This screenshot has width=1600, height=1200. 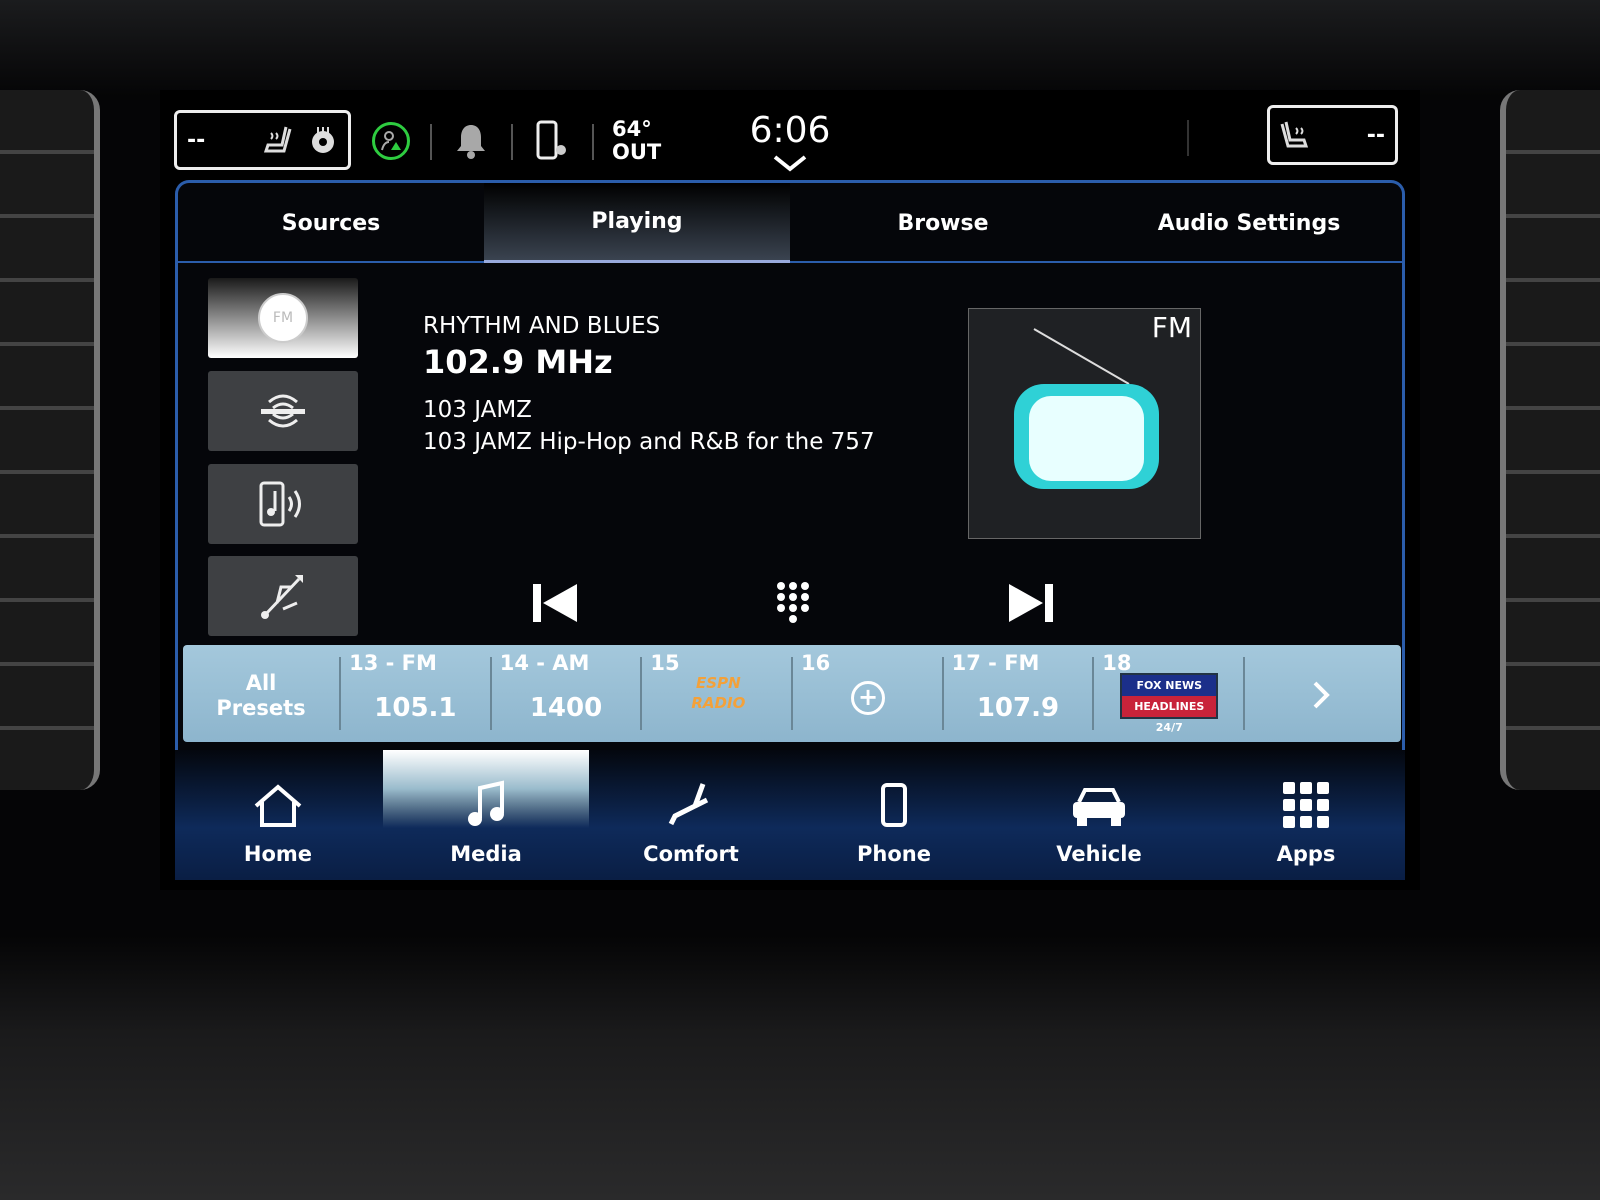 What do you see at coordinates (278, 854) in the screenshot?
I see `nav-label: Home` at bounding box center [278, 854].